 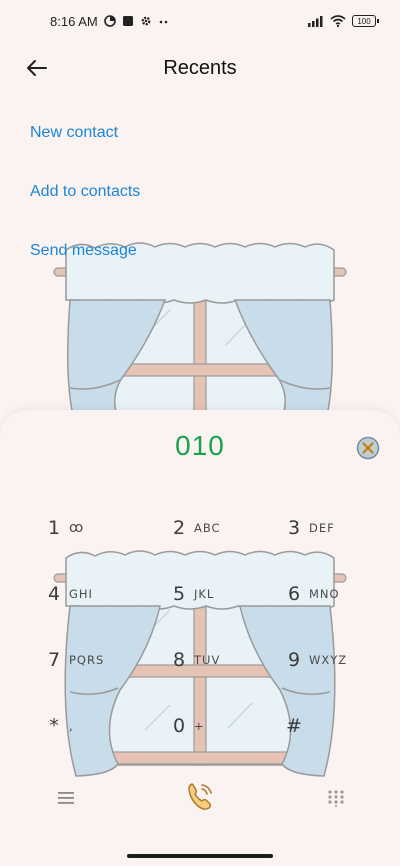 What do you see at coordinates (207, 528) in the screenshot?
I see `key-letters: ABC` at bounding box center [207, 528].